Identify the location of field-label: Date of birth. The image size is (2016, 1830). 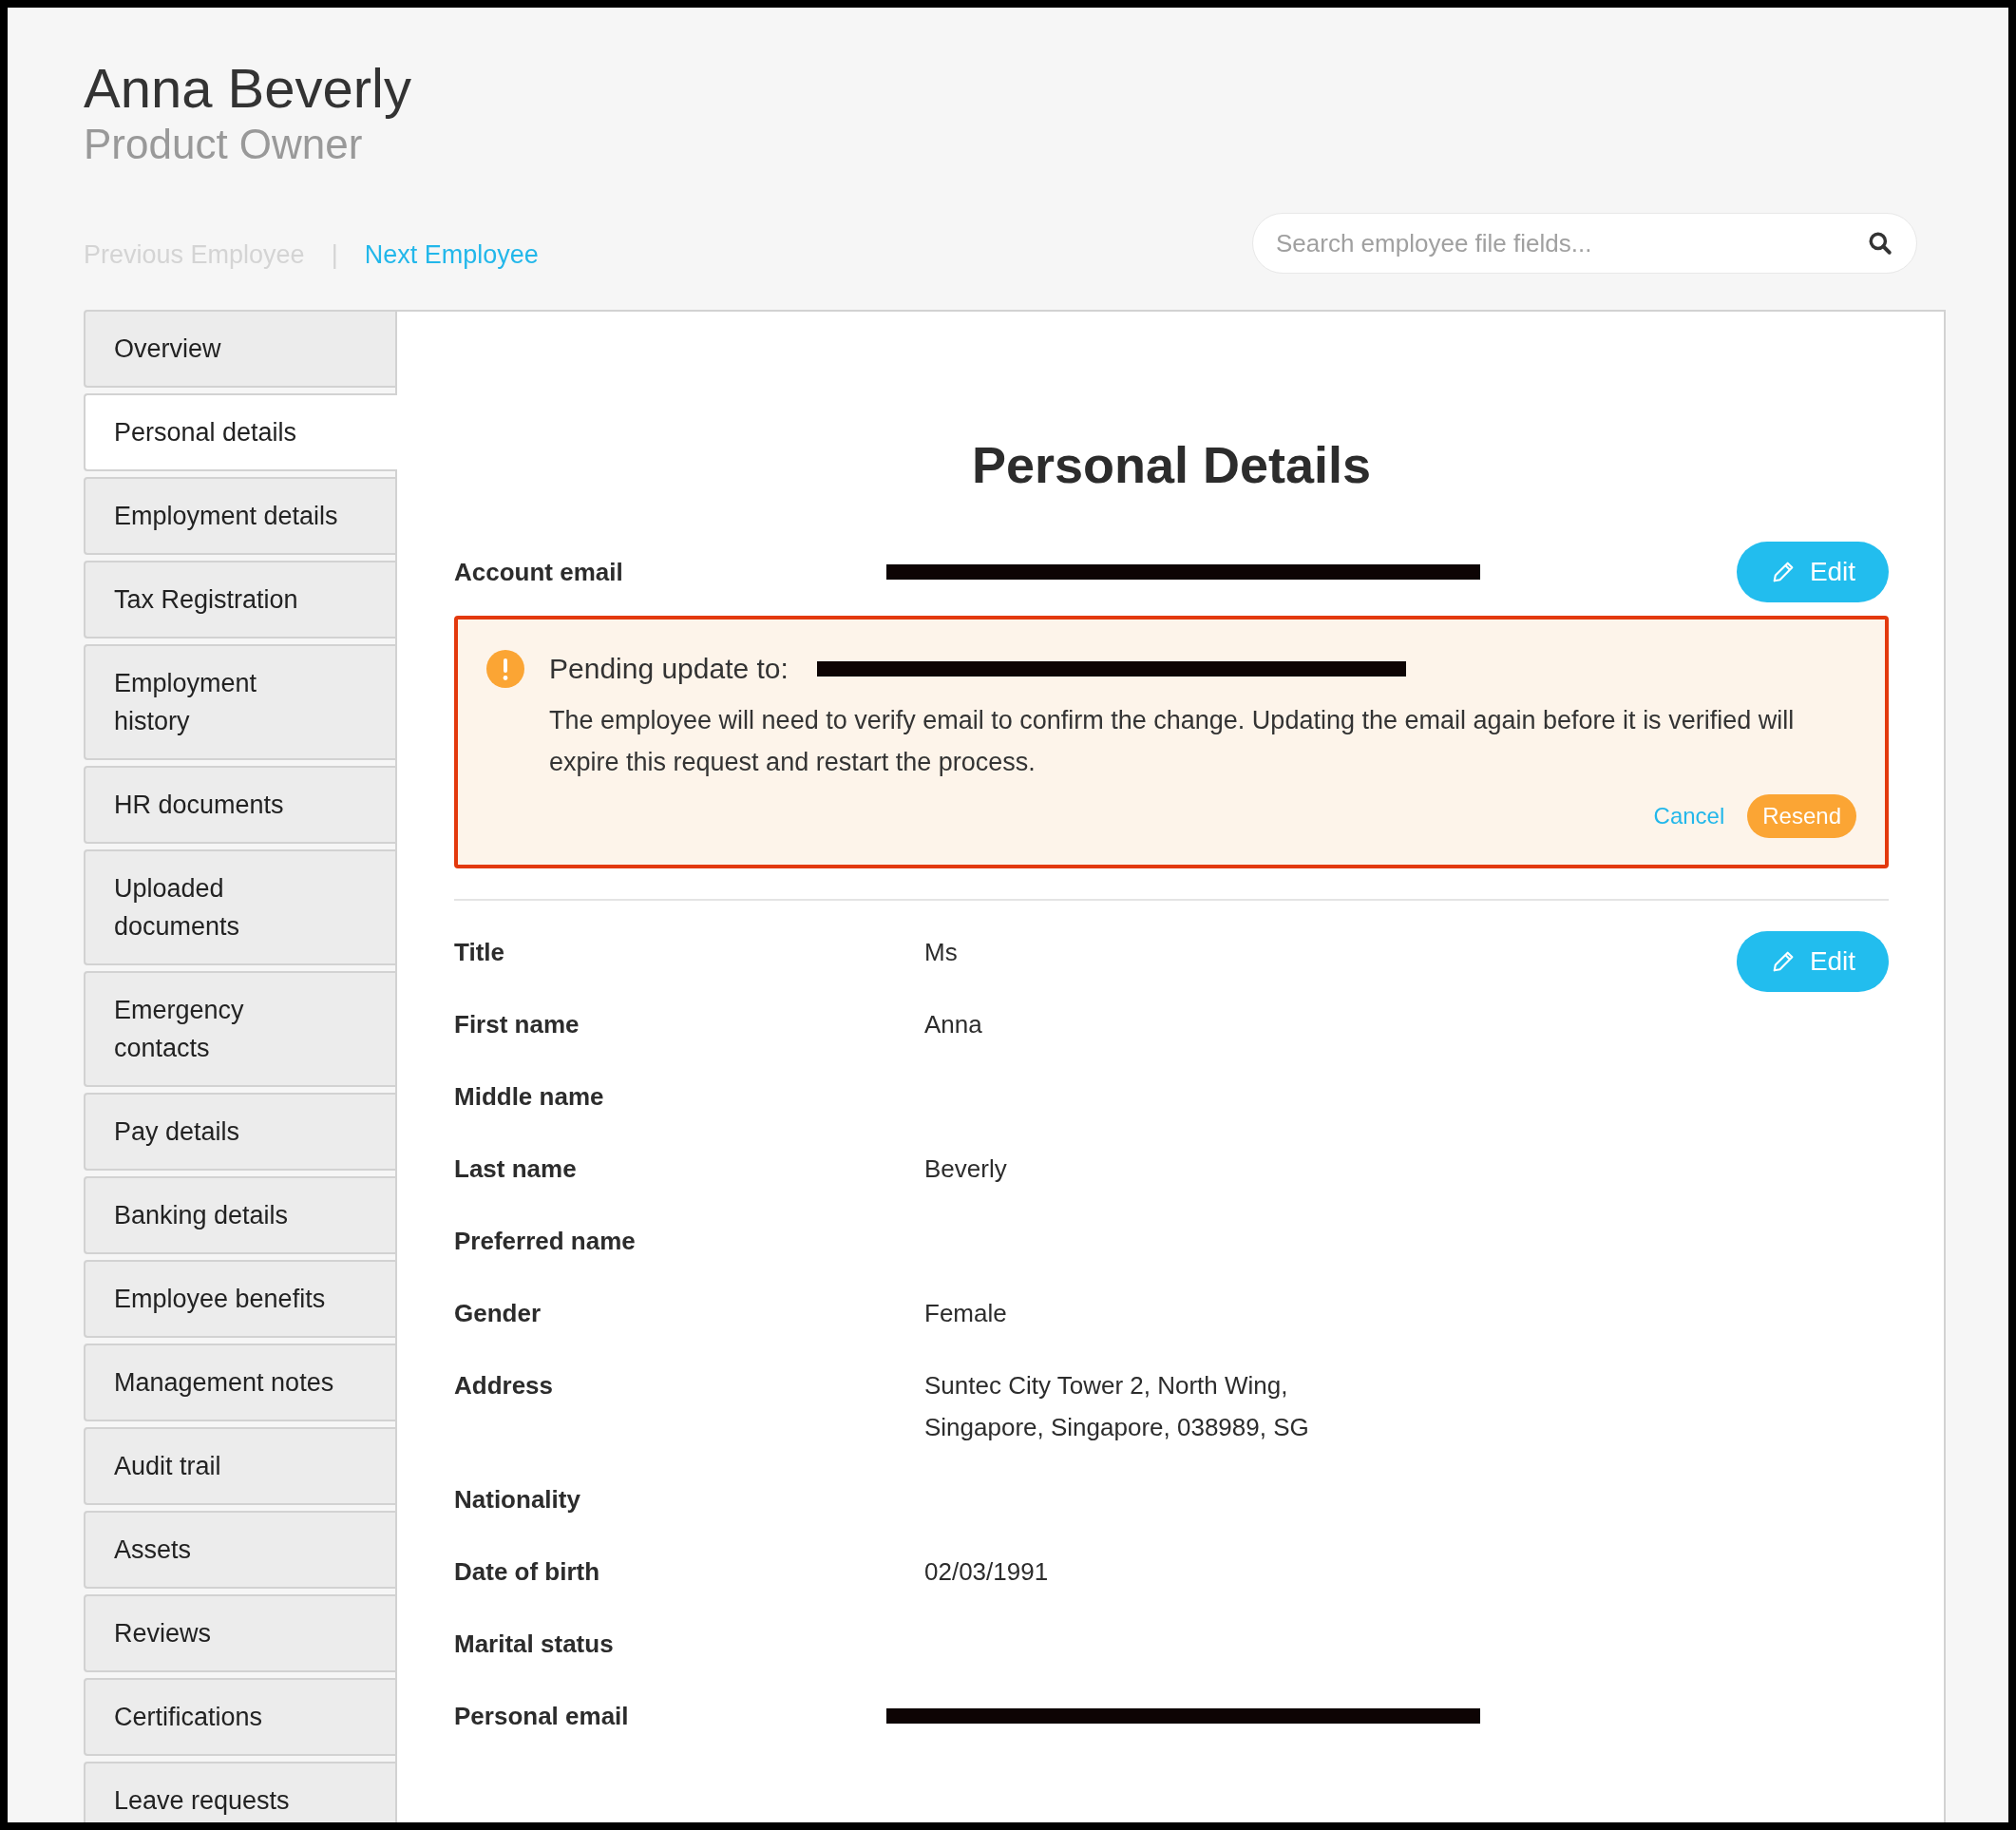
(527, 1572).